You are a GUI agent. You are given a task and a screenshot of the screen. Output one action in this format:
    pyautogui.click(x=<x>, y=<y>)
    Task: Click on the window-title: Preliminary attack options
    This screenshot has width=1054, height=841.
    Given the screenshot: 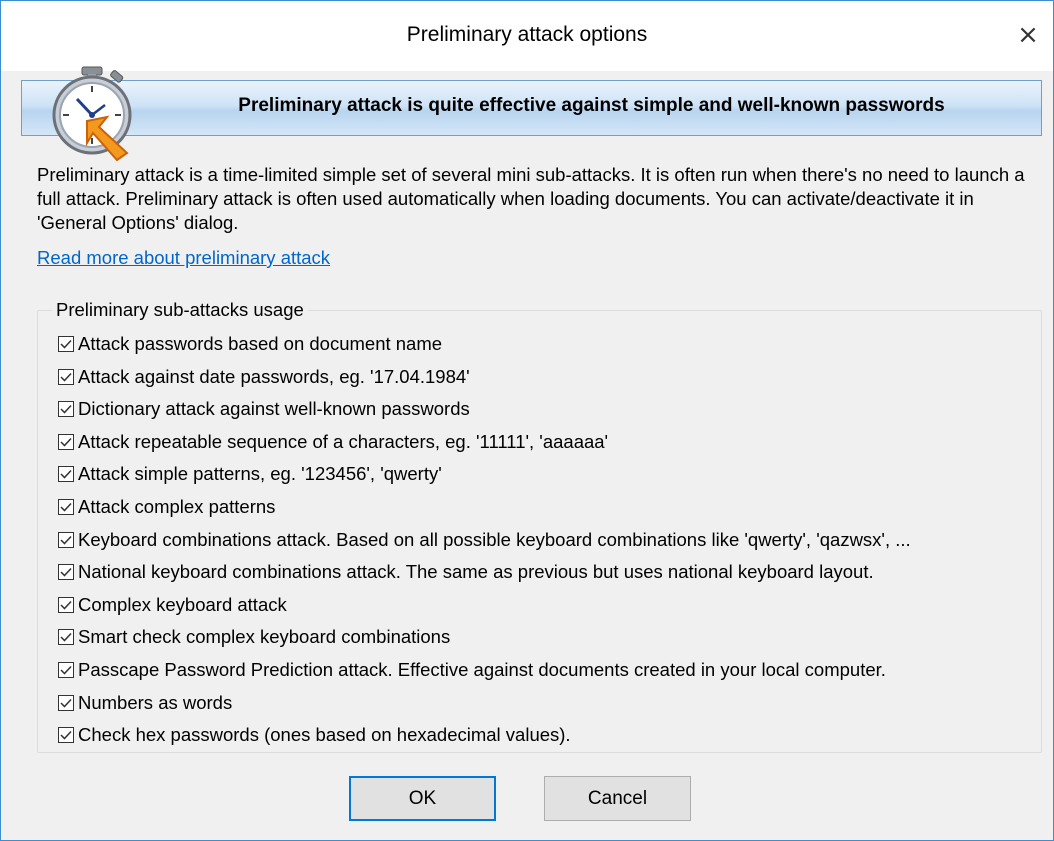 What is the action you would take?
    pyautogui.click(x=527, y=34)
    